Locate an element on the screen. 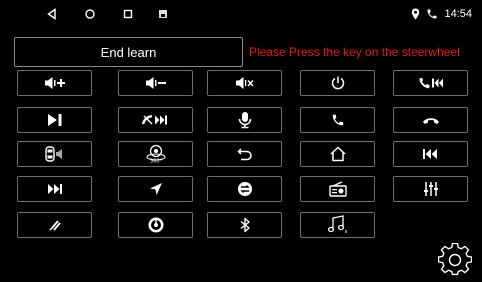  previous-track-icon is located at coordinates (429, 154).